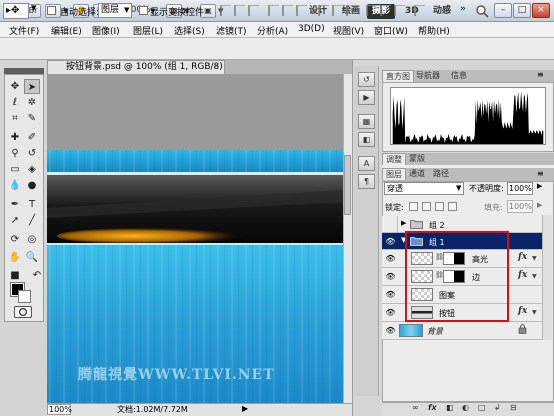 The height and width of the screenshot is (416, 554). Describe the element at coordinates (32, 220) in the screenshot. I see `shape-icon: ╱` at that location.